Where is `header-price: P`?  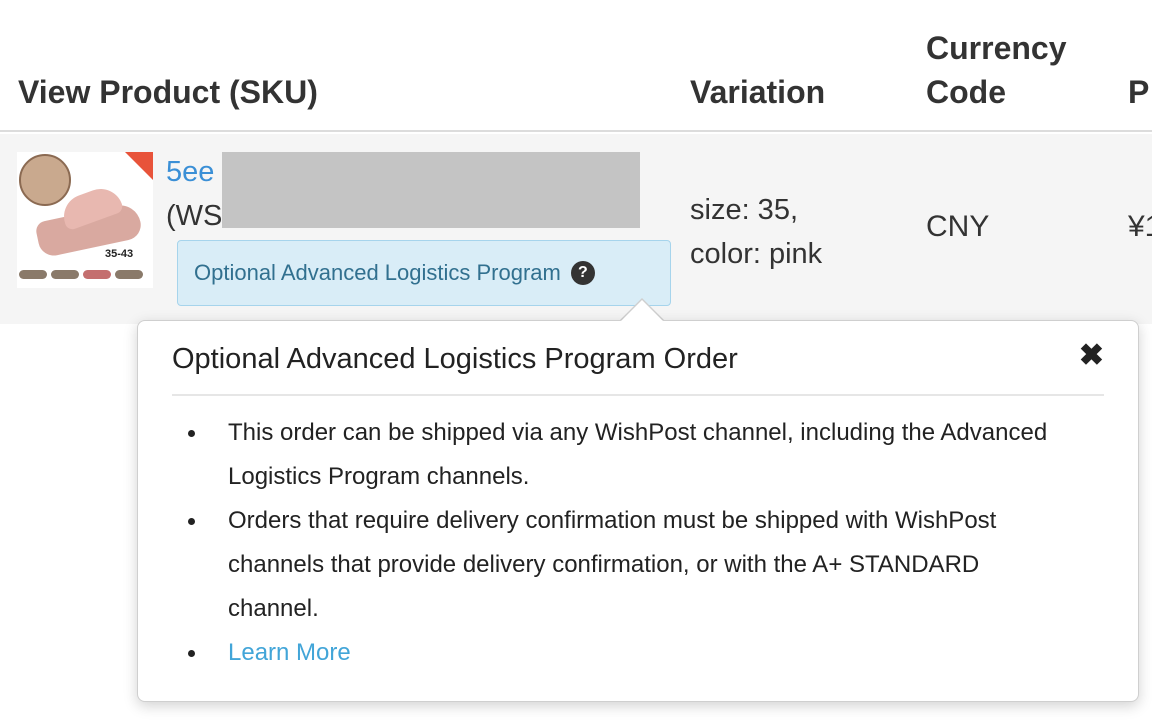 header-price: P is located at coordinates (1139, 92).